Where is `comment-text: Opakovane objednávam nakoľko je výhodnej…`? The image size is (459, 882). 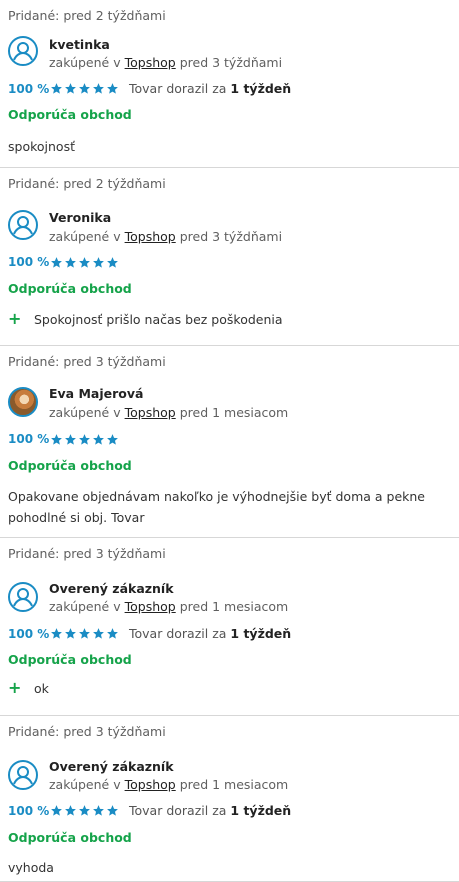
comment-text: Opakovane objednávam nakoľko je výhodnej… is located at coordinates (216, 507).